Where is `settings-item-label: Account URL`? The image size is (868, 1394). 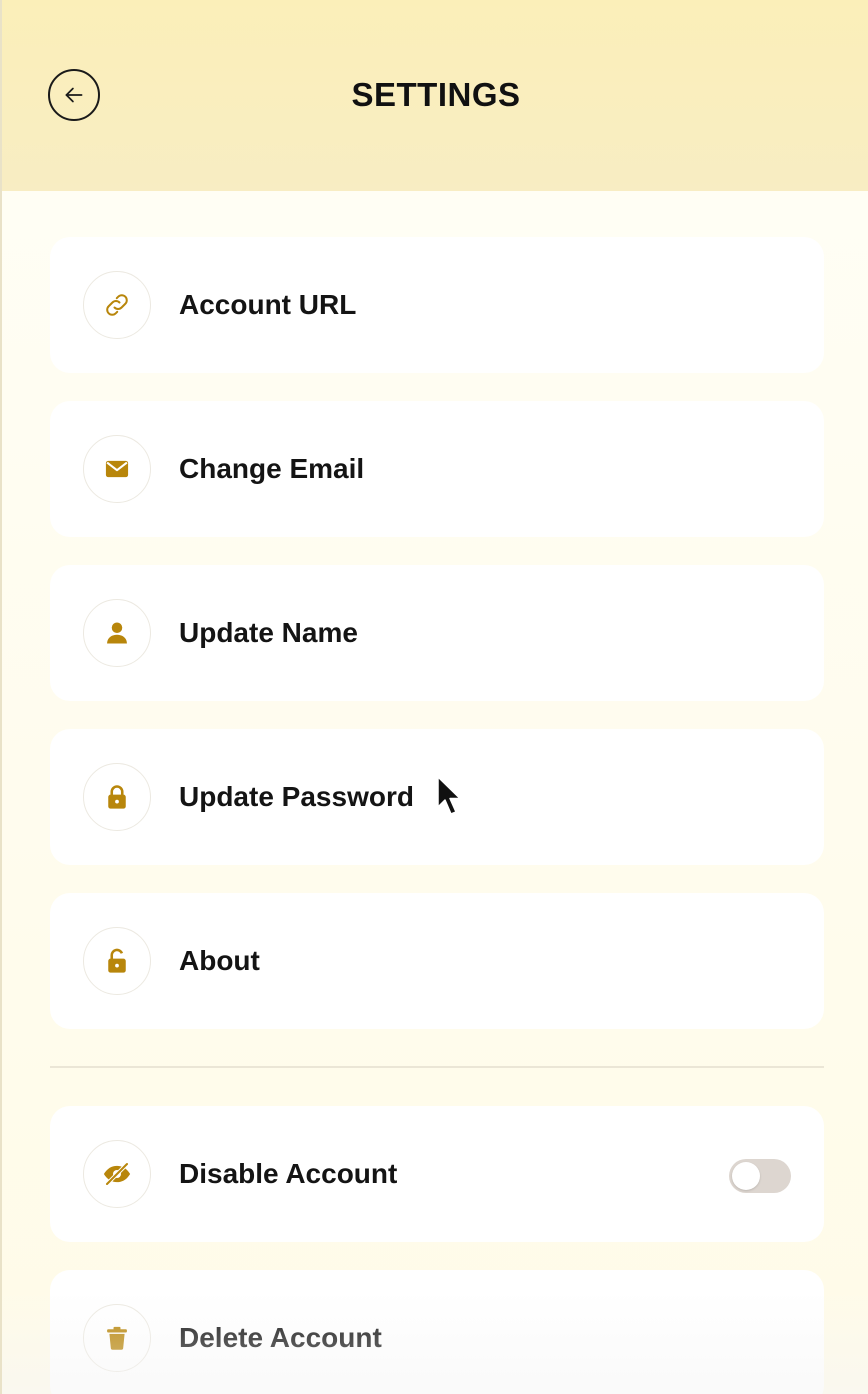
settings-item-label: Account URL is located at coordinates (268, 304).